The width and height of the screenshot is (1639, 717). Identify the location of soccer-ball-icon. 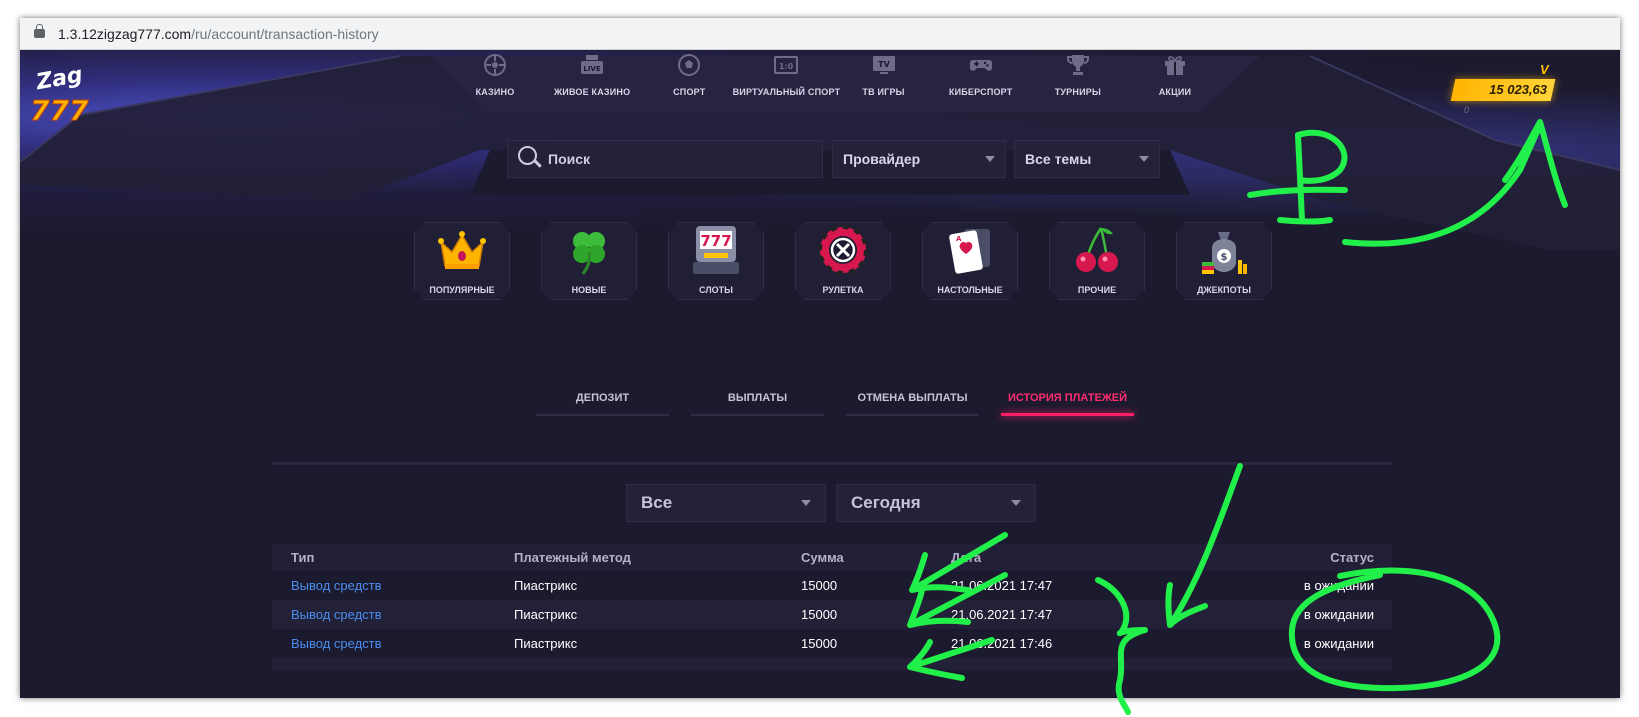
(689, 65).